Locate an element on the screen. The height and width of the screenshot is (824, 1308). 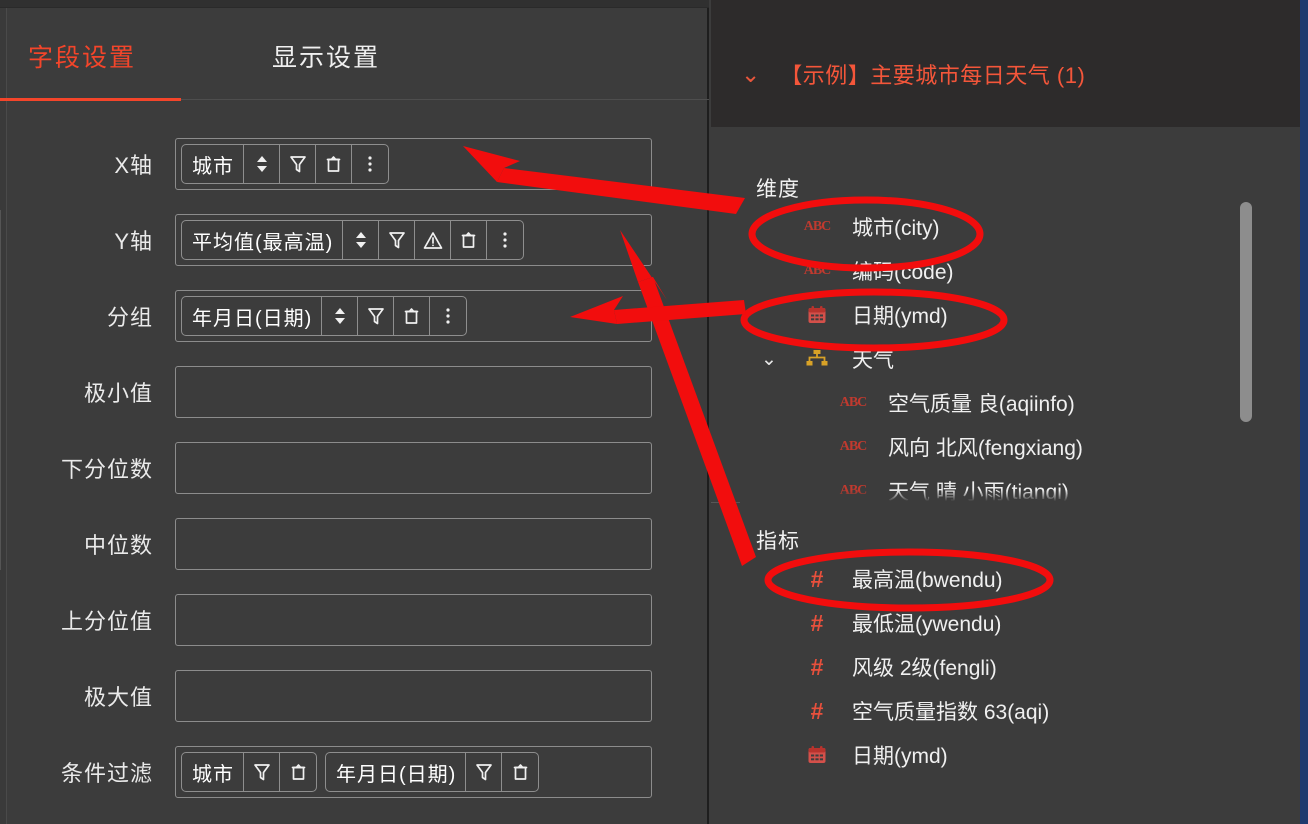
metric-list-item: 日期(ymd) is located at coordinates (902, 755).